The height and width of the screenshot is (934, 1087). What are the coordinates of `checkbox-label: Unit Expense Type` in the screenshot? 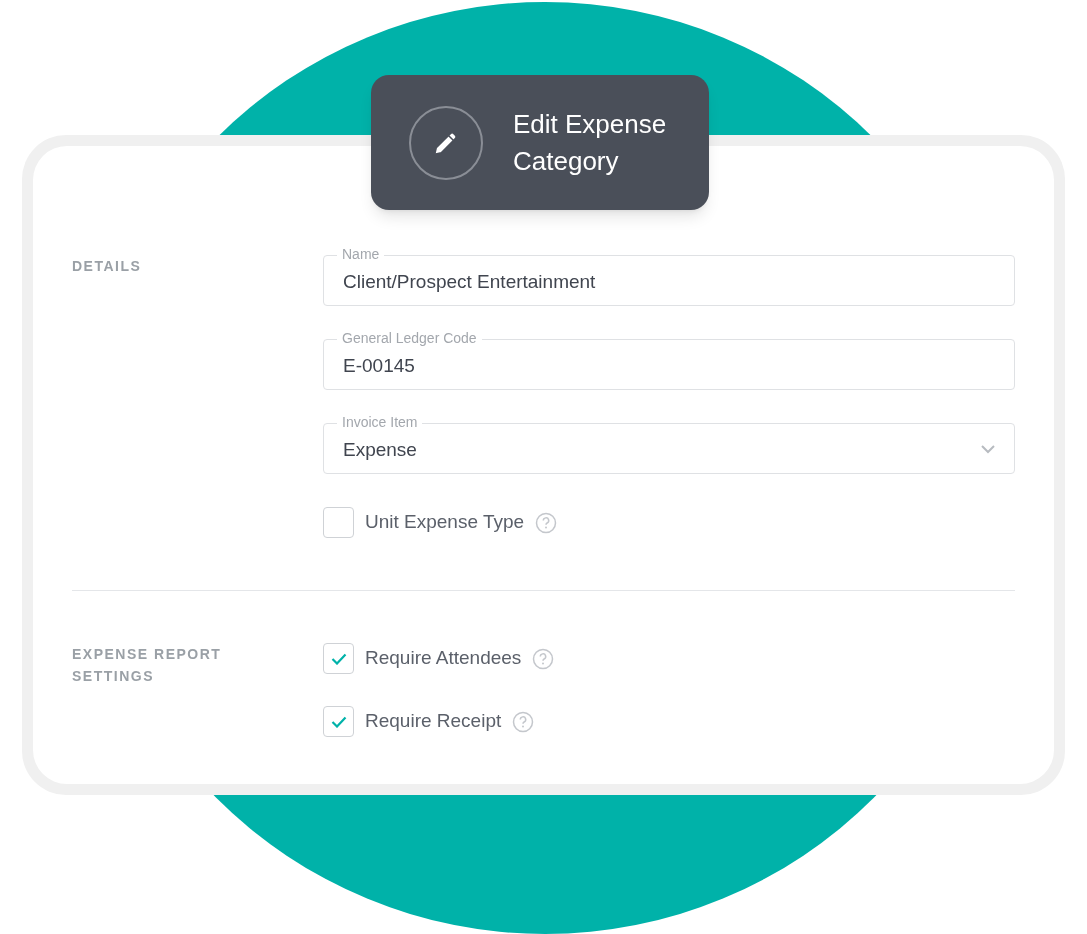 It's located at (445, 522).